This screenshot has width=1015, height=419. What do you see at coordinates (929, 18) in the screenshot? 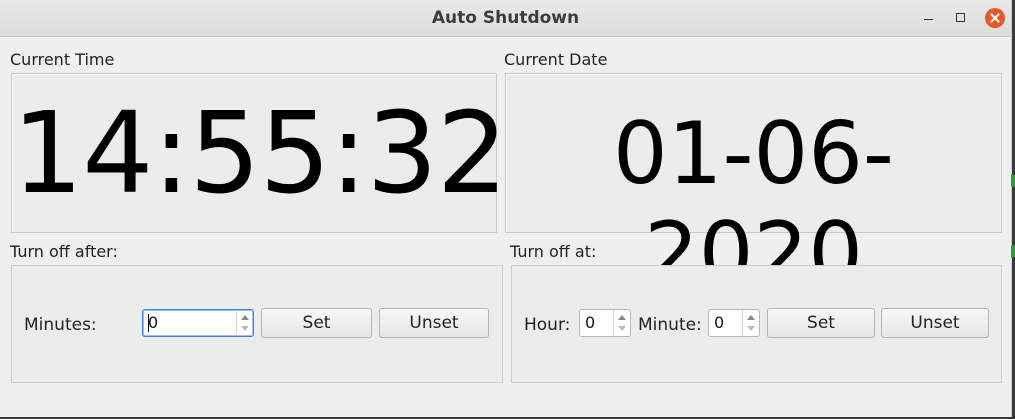
I see `minimize-icon` at bounding box center [929, 18].